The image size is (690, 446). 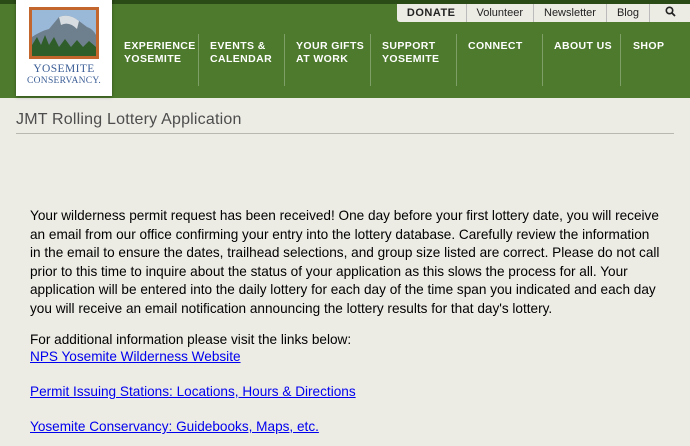 I want to click on nav-experience-yosemite: EXPERIENCE YOSEMITE, so click(x=160, y=53).